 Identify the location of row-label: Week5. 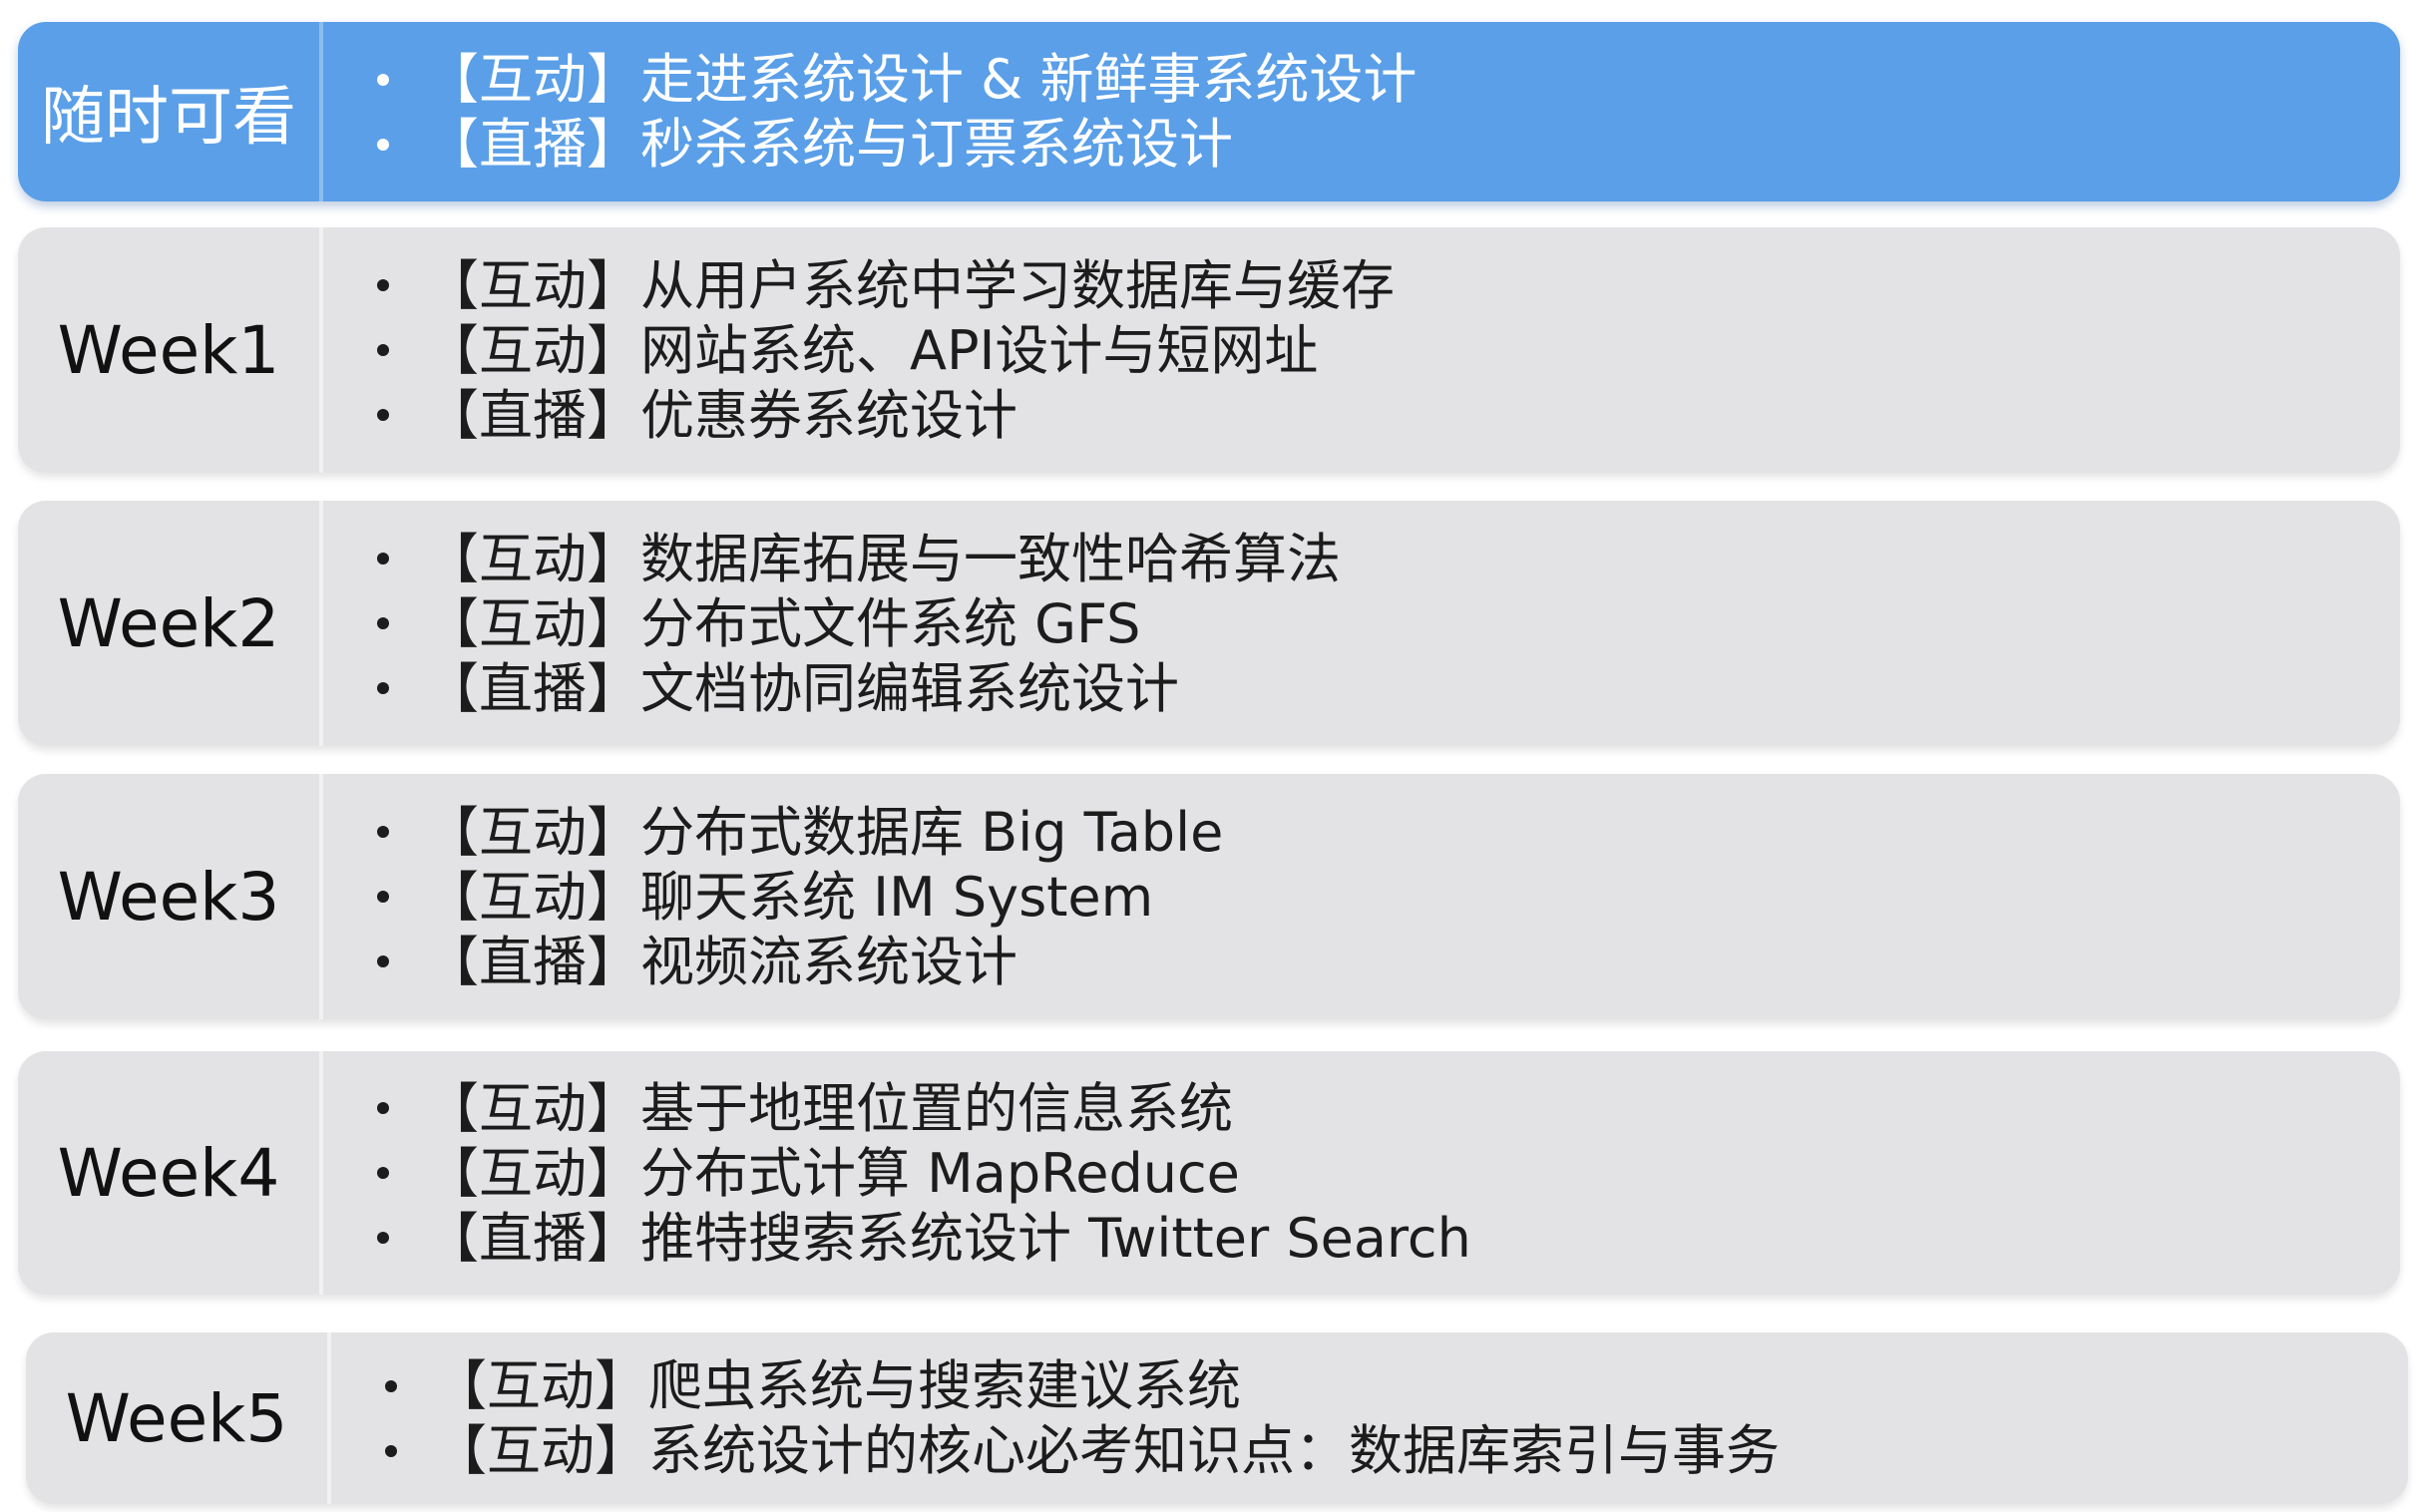
(176, 1418).